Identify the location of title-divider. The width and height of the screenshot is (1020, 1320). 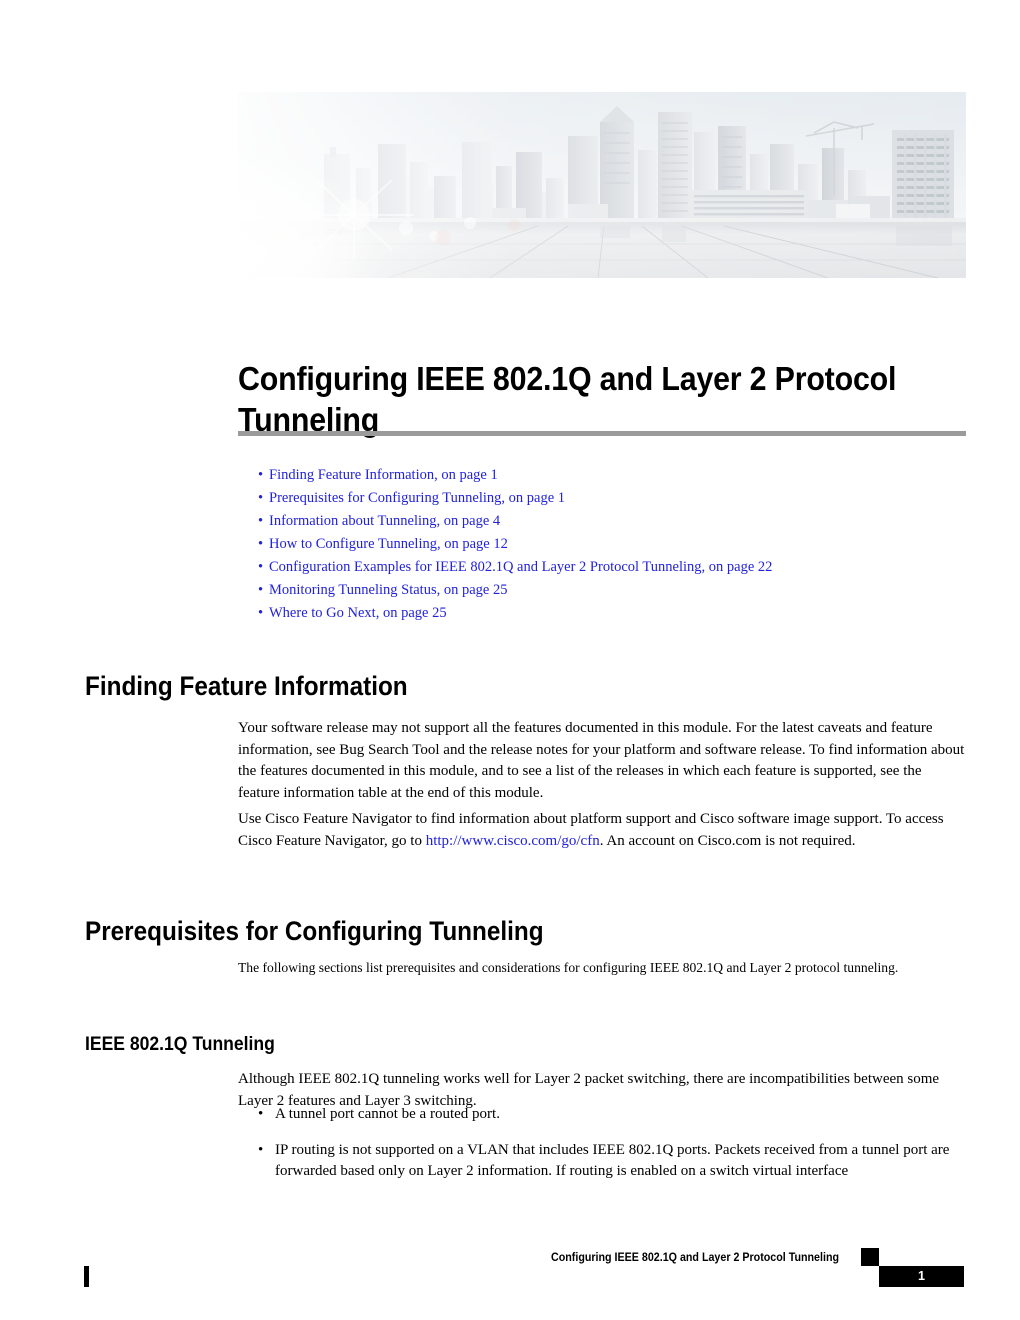
(602, 433).